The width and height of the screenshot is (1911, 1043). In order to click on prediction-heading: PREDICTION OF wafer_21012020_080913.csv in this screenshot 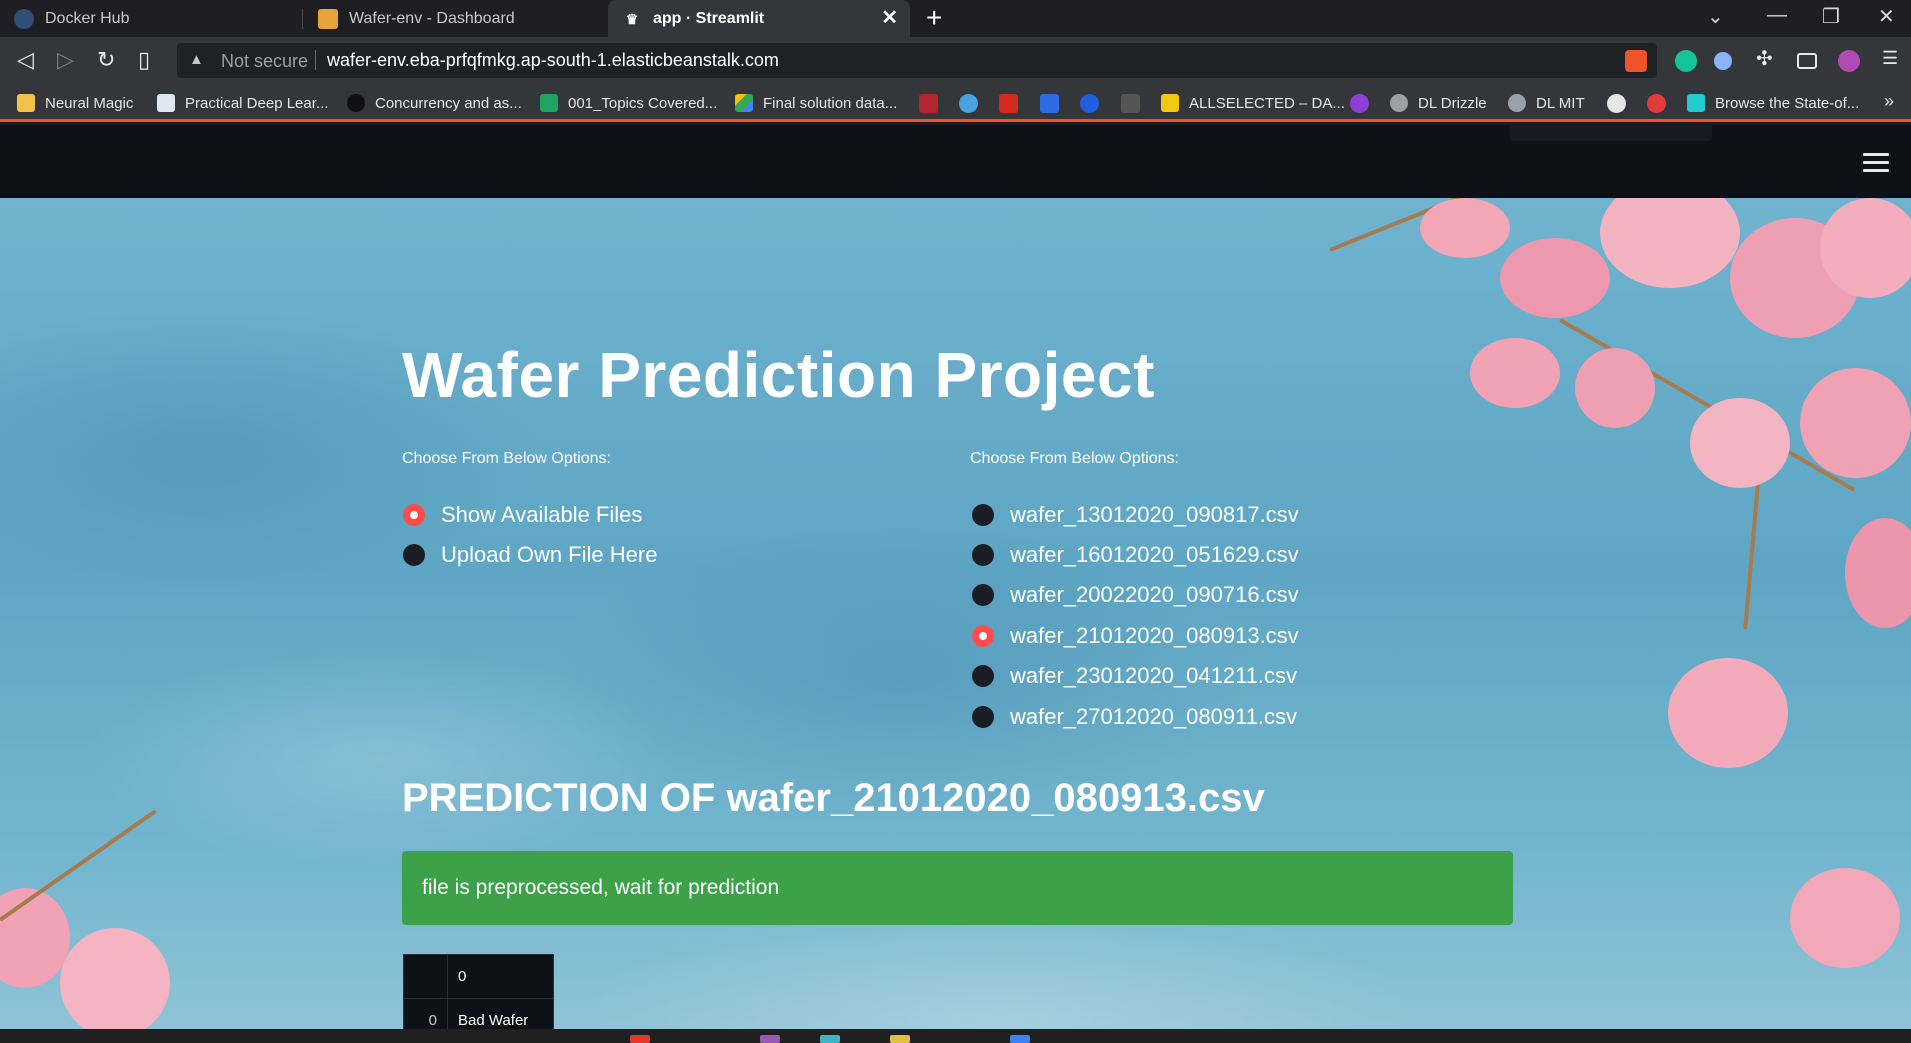, I will do `click(833, 798)`.